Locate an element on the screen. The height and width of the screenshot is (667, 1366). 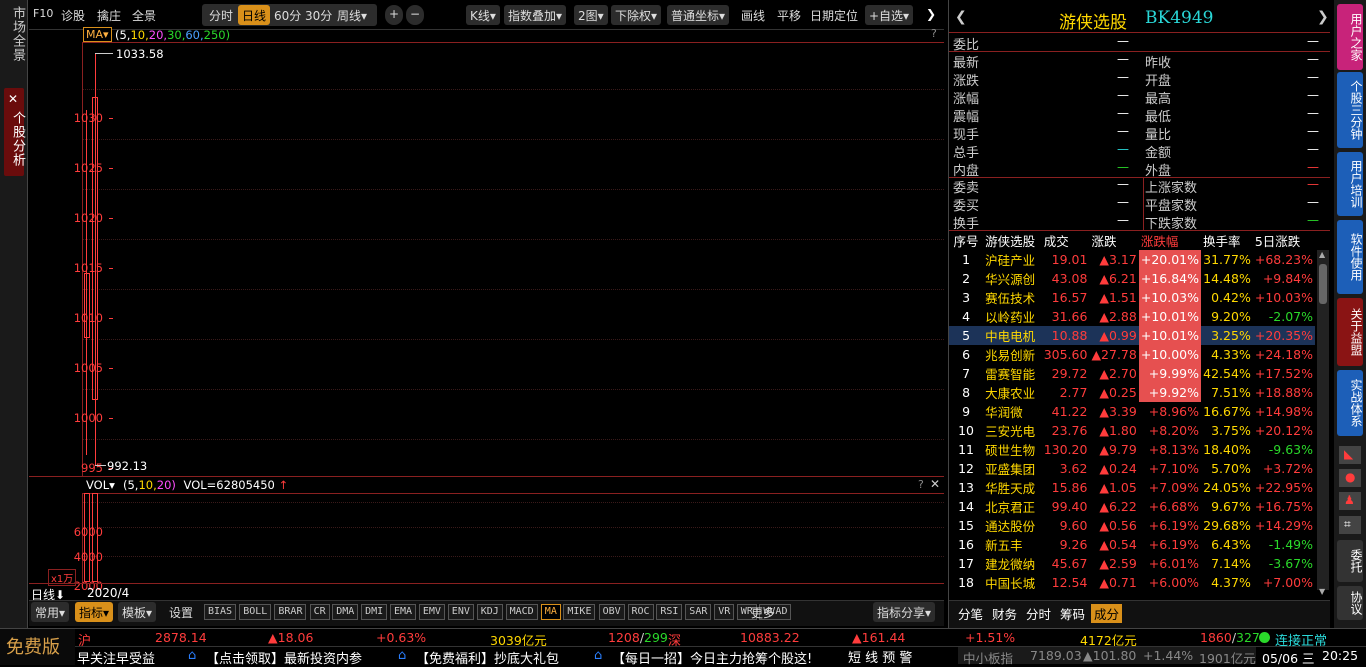
table-row: 13 华胜天成 15.86 ▲1.05 +7.09% 24.05% +22.95% is located at coordinates (1132, 487).